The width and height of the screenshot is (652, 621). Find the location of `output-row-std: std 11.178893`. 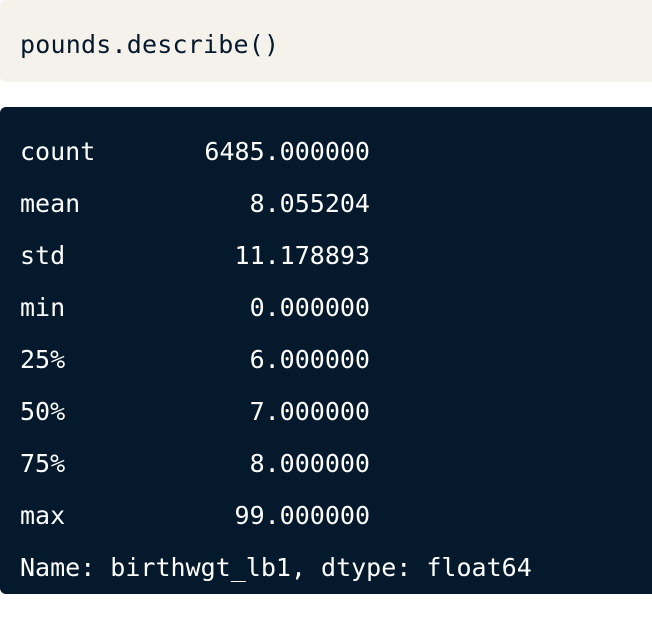

output-row-std: std 11.178893 is located at coordinates (330, 267).